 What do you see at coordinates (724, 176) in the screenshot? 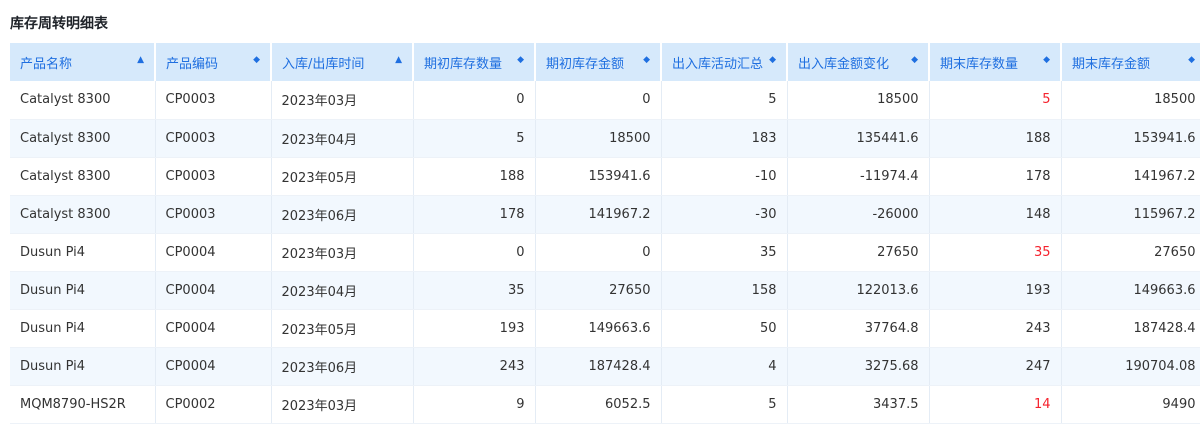
I see `table-cell: -10` at bounding box center [724, 176].